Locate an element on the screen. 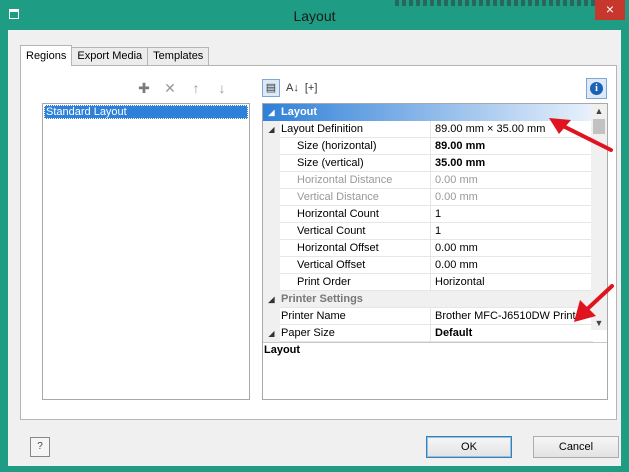  property-name: Paper Size is located at coordinates (308, 333).